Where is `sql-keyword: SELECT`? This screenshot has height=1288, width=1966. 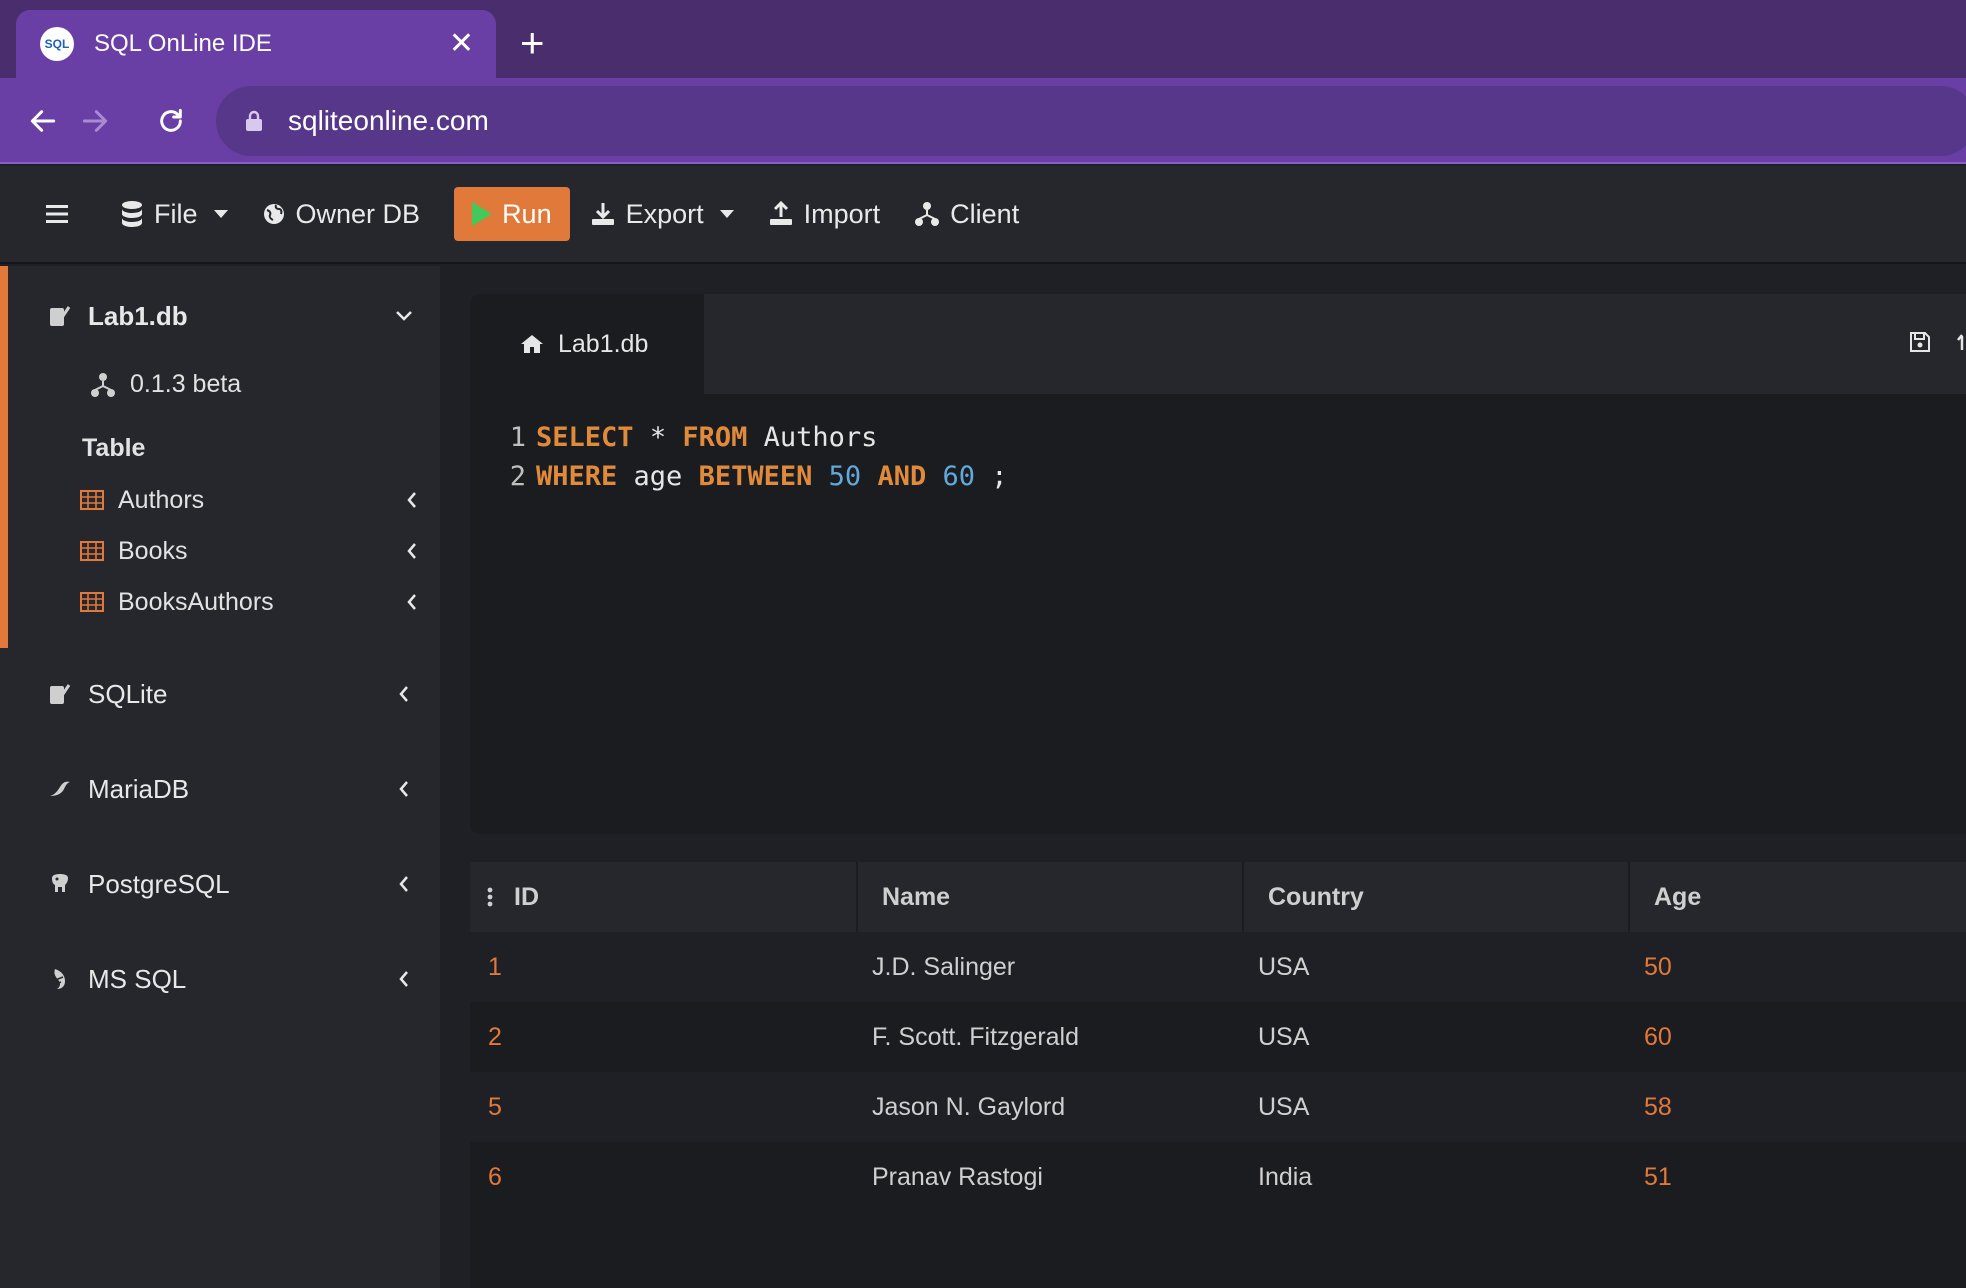 sql-keyword: SELECT is located at coordinates (585, 437).